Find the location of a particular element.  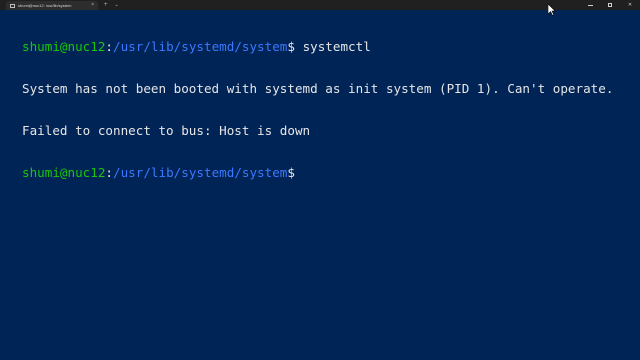

tab-title: shumi@nuc12: /usr/lib/system is located at coordinates (45, 5).